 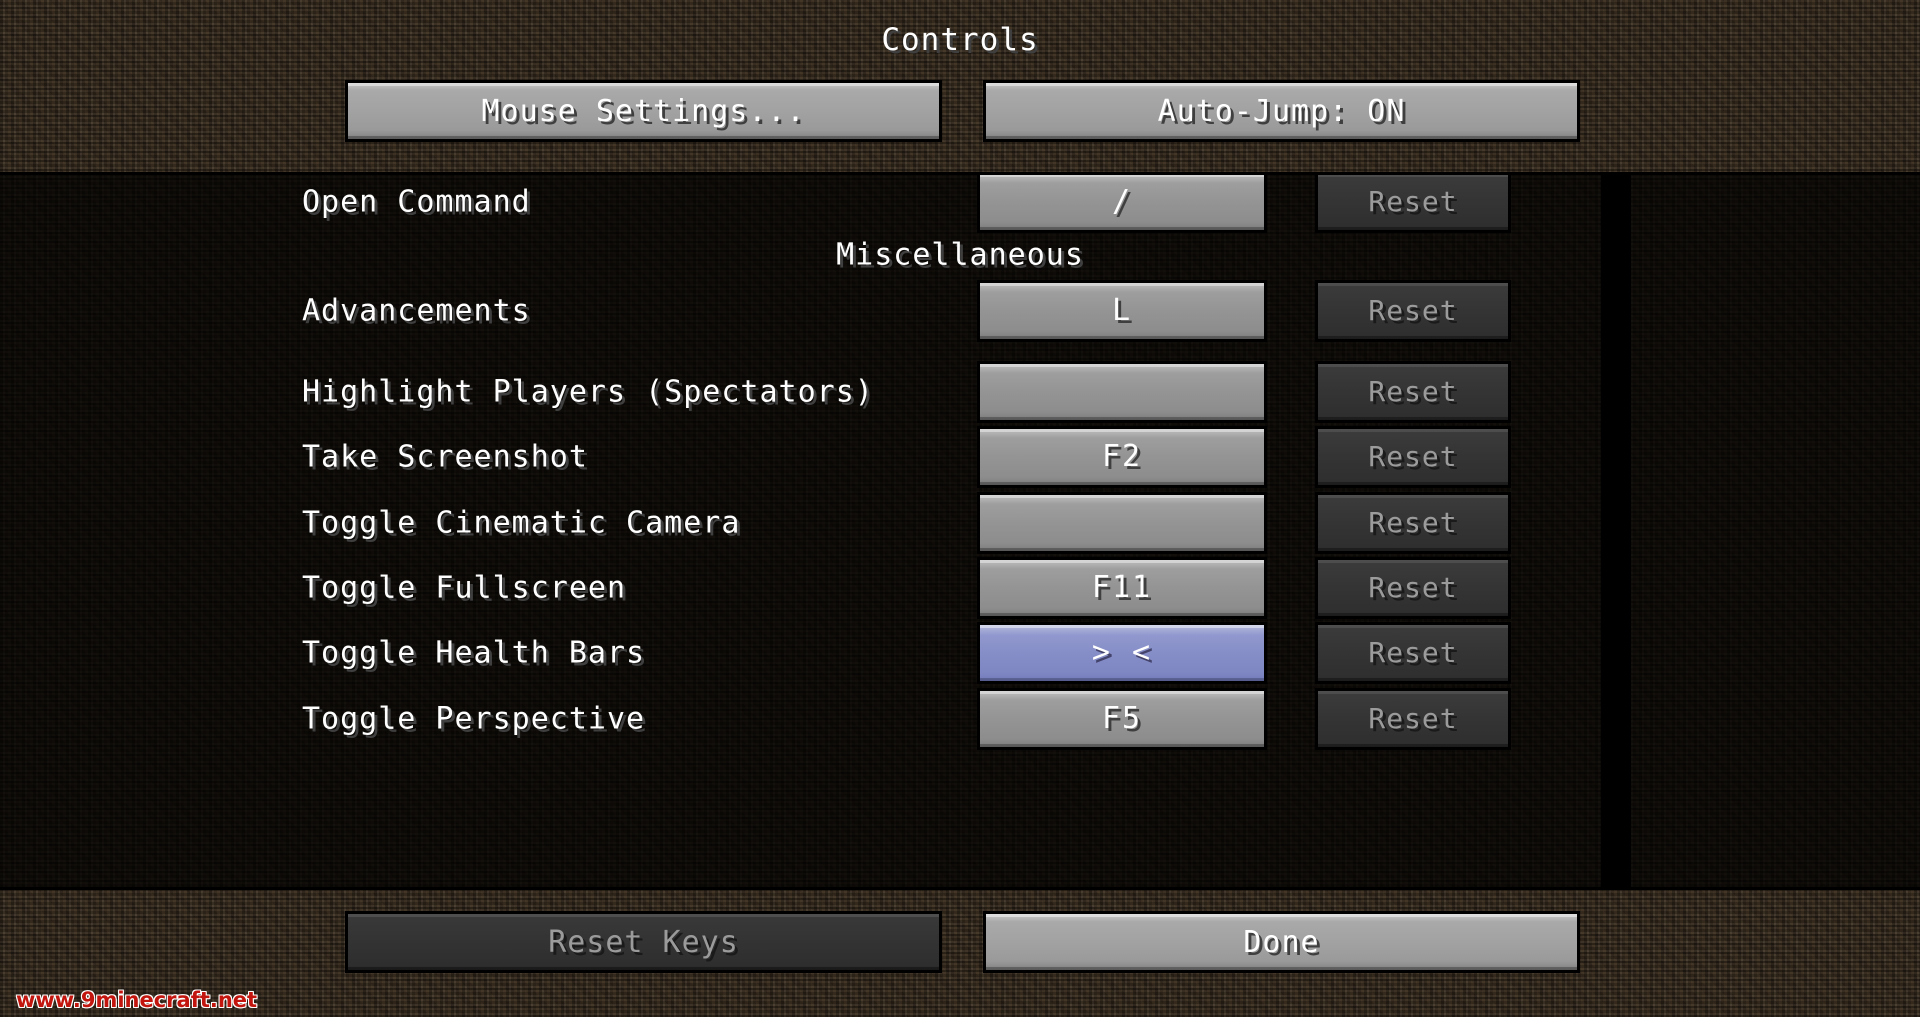 What do you see at coordinates (960, 255) in the screenshot?
I see `category-header-label: Miscellaneous` at bounding box center [960, 255].